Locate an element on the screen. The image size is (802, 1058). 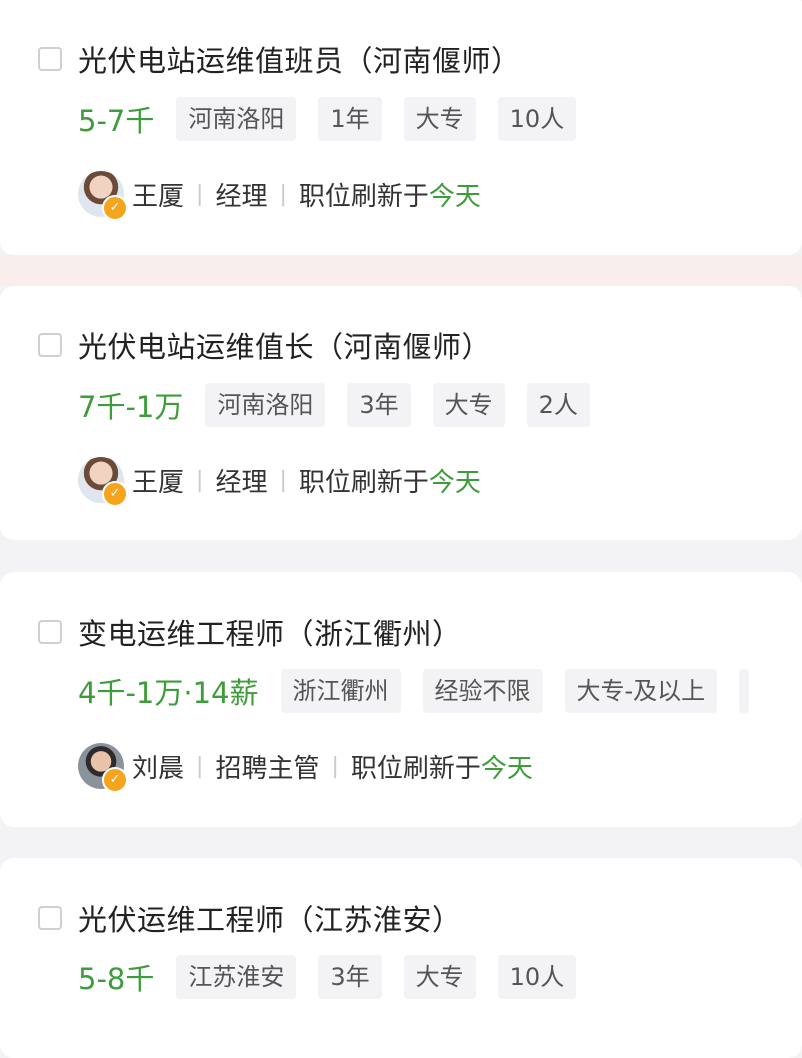
tag-headcount: 2人 is located at coordinates (558, 405).